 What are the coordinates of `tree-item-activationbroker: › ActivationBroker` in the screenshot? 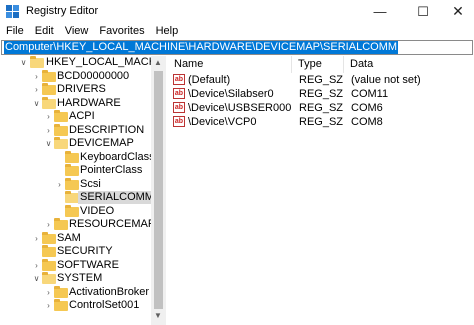 It's located at (75, 292).